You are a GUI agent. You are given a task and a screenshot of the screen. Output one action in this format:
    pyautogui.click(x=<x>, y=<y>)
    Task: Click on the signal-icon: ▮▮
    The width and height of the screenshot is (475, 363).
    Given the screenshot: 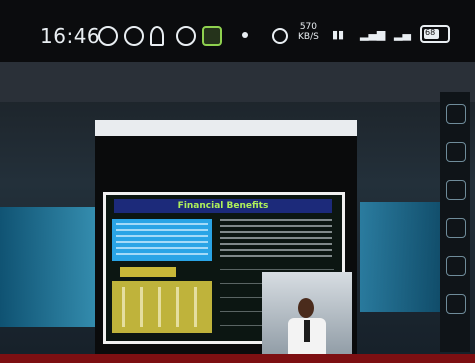 What is the action you would take?
    pyautogui.click(x=338, y=34)
    